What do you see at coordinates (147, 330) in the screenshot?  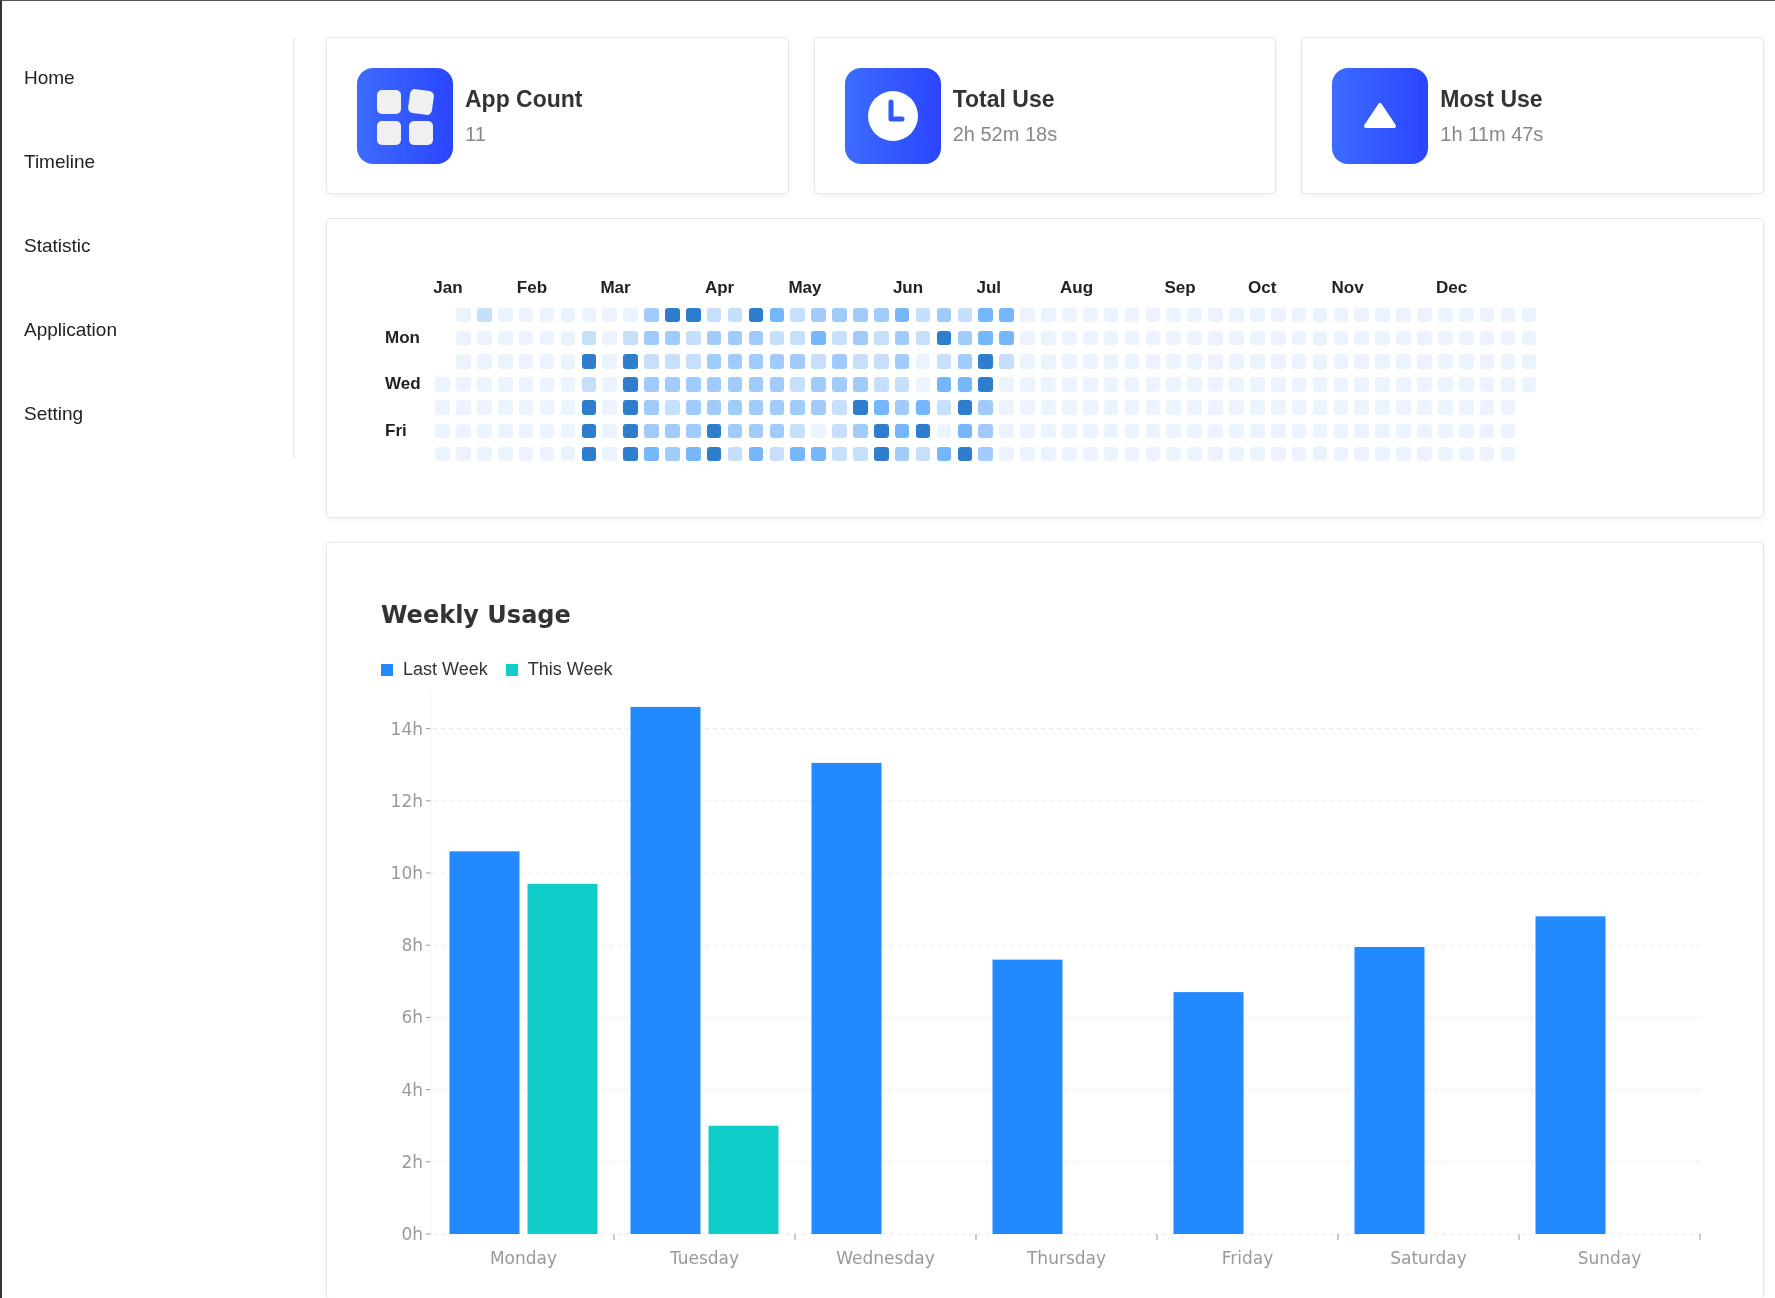 I see `nav-item: Application` at bounding box center [147, 330].